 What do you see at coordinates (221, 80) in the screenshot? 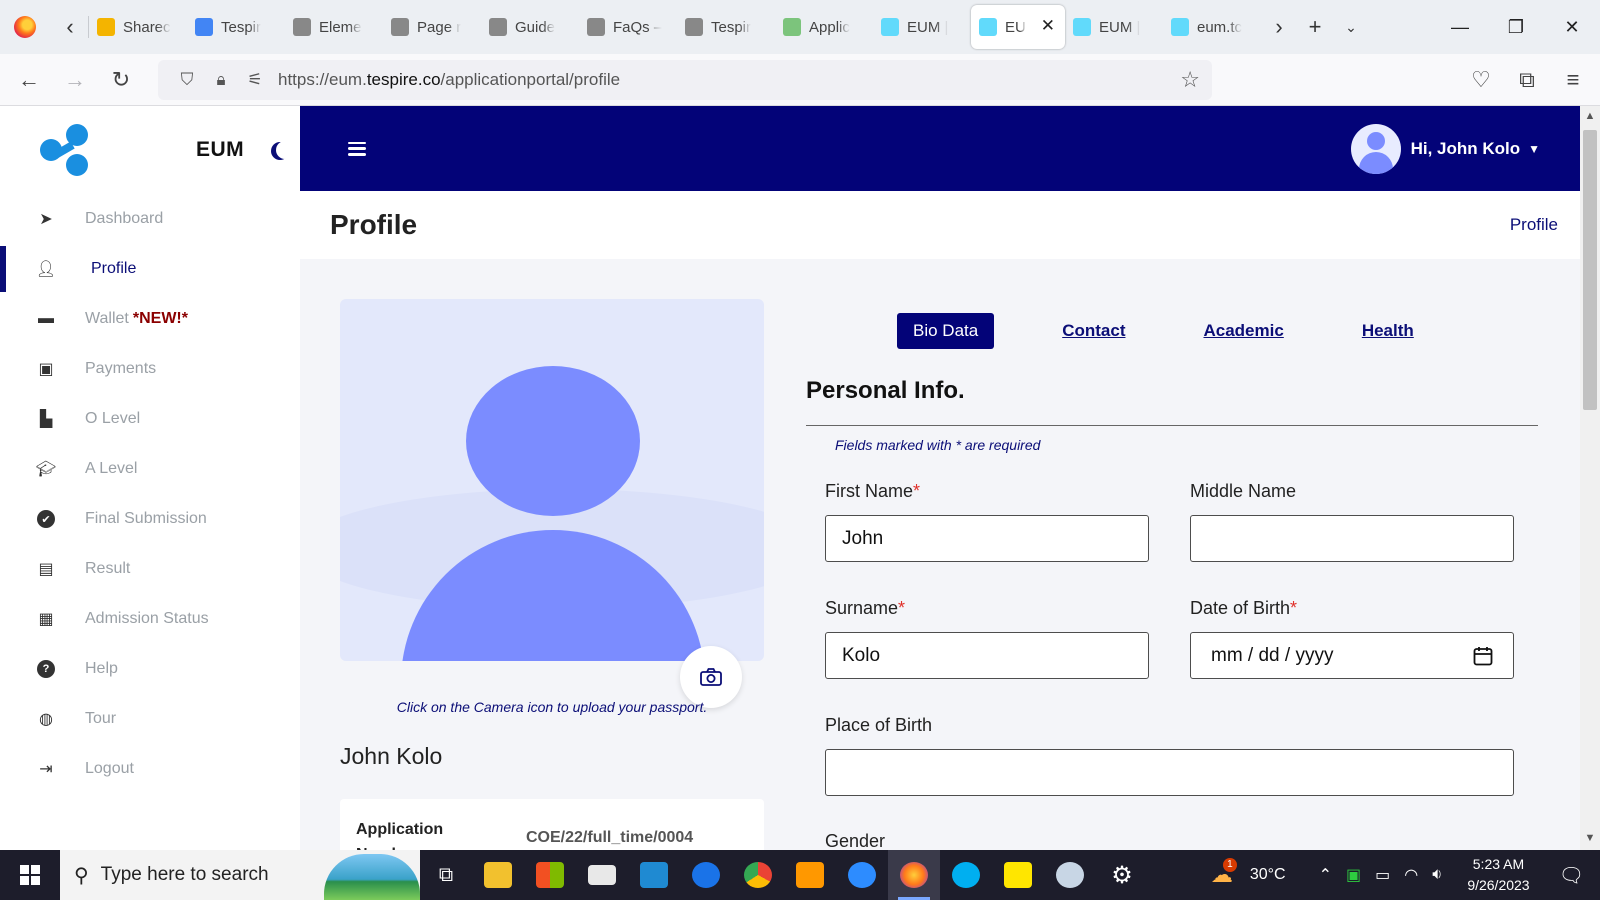
I see `lock-icon: 🔒︎` at bounding box center [221, 80].